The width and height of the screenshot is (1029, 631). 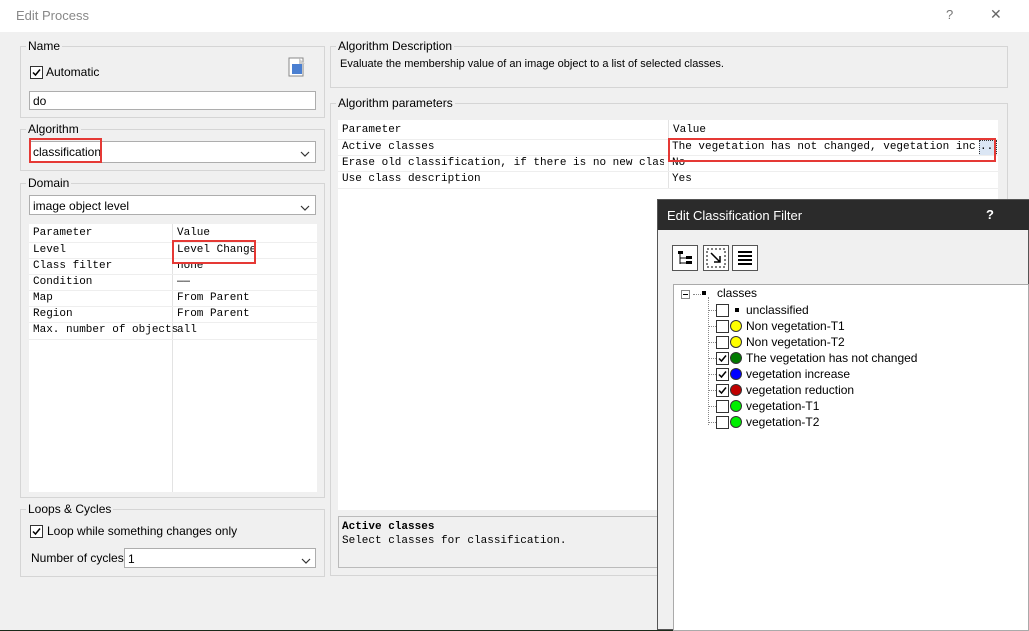 I want to click on table-row: Condition ——, so click(x=173, y=282).